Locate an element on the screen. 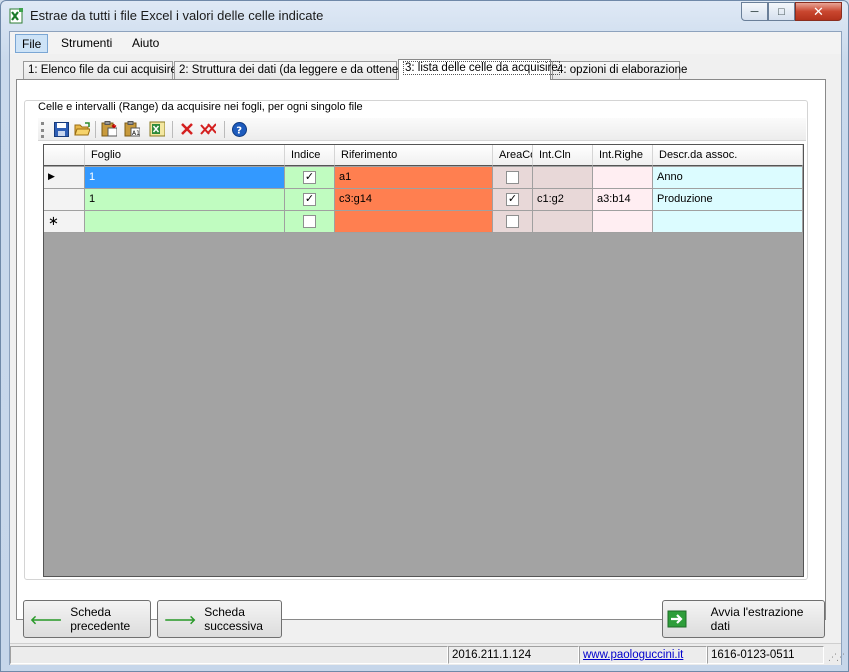 The width and height of the screenshot is (849, 672). next-tab-label: Scheda successiva is located at coordinates (233, 619).